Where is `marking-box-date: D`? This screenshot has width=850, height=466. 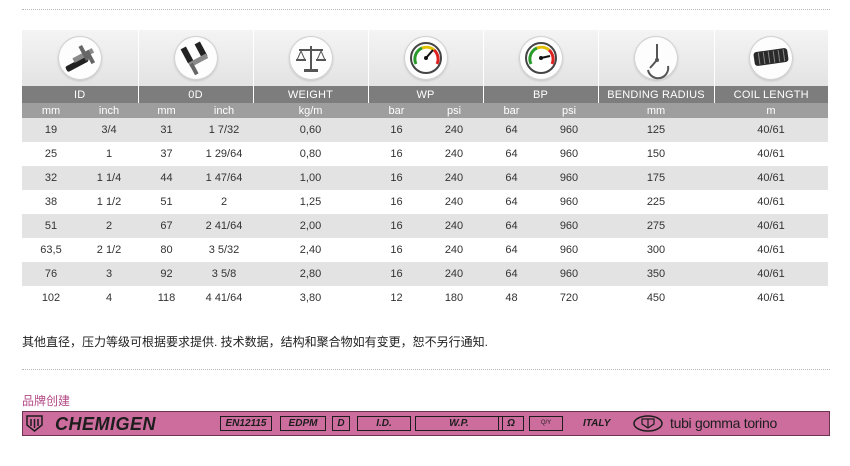
marking-box-date: D is located at coordinates (341, 423).